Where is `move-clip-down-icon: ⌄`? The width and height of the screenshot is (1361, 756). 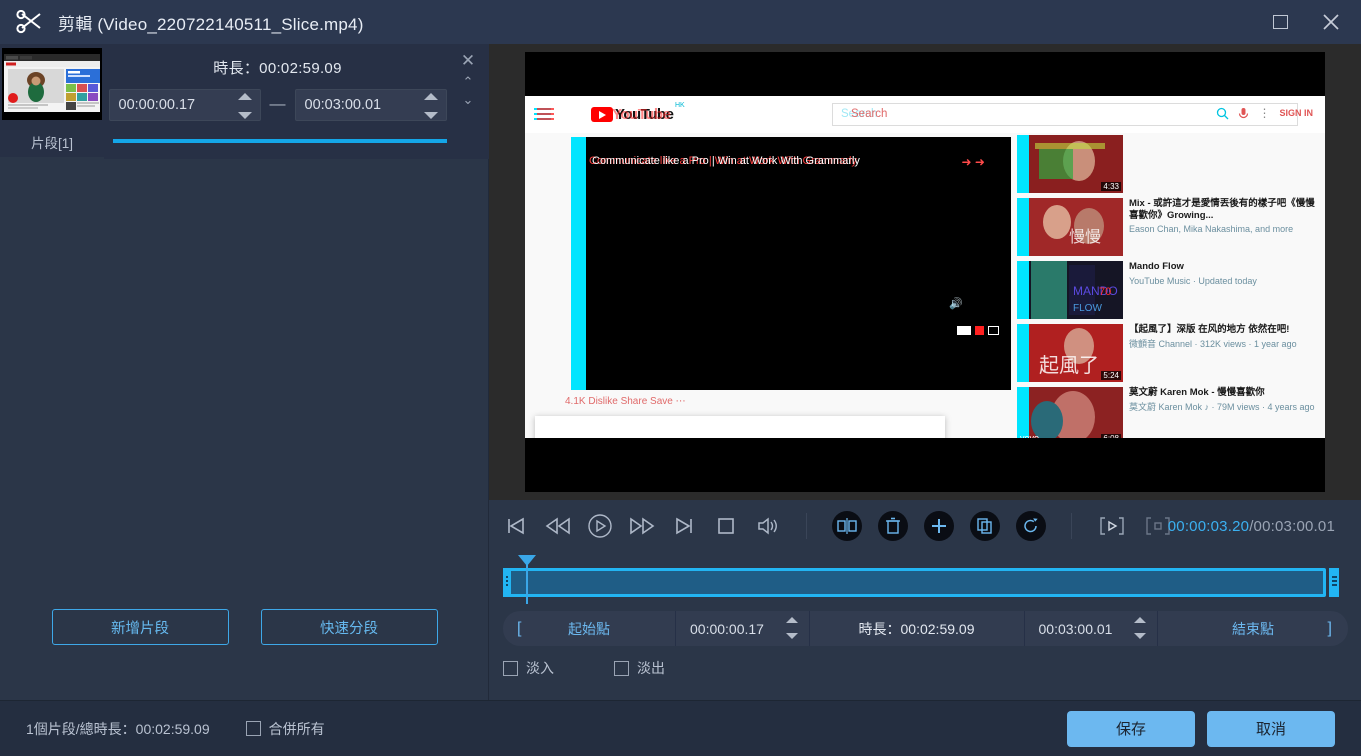 move-clip-down-icon: ⌄ is located at coordinates (468, 99).